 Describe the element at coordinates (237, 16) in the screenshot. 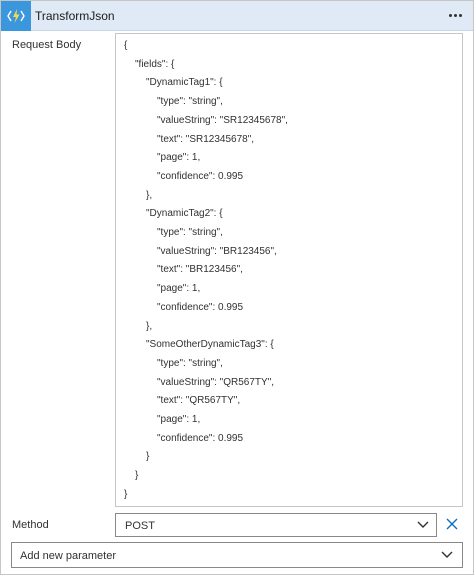

I see `action-header: TransformJson` at that location.